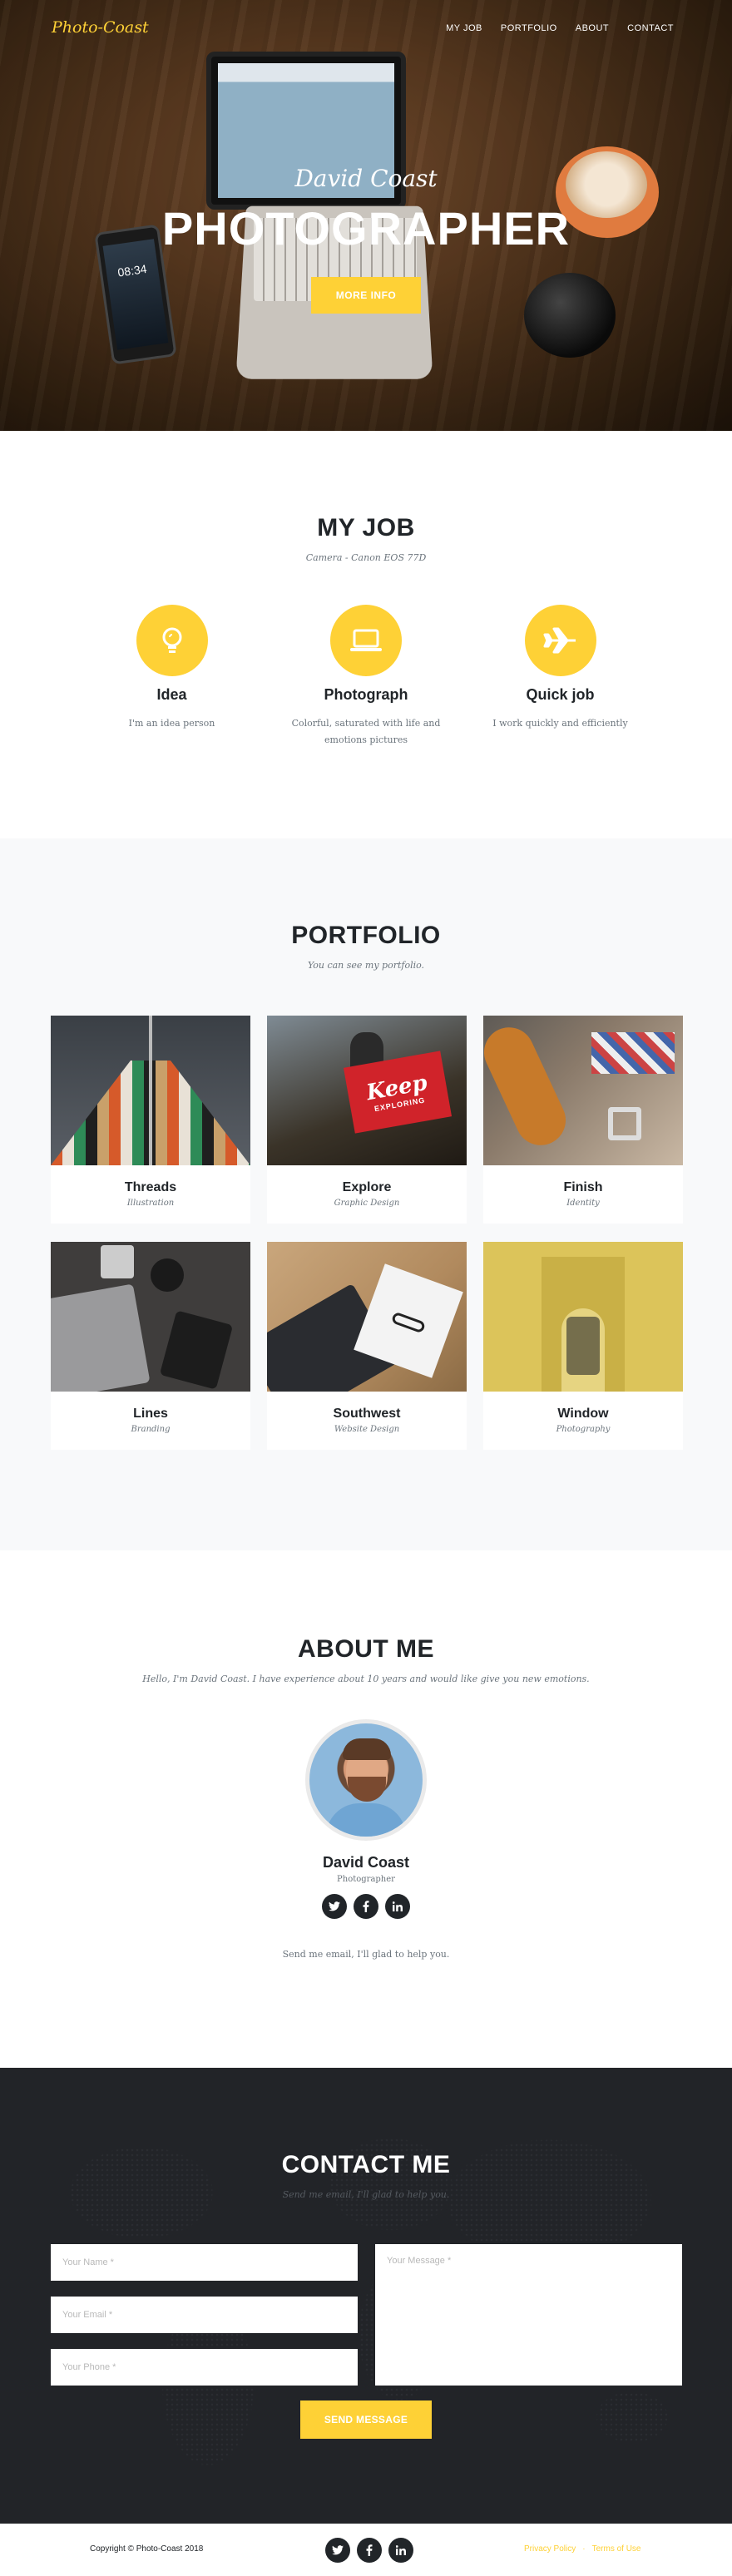 This screenshot has width=732, height=2576. Describe the element at coordinates (366, 965) in the screenshot. I see `section-subtitle-portfolio: You can see my portfolio.` at that location.